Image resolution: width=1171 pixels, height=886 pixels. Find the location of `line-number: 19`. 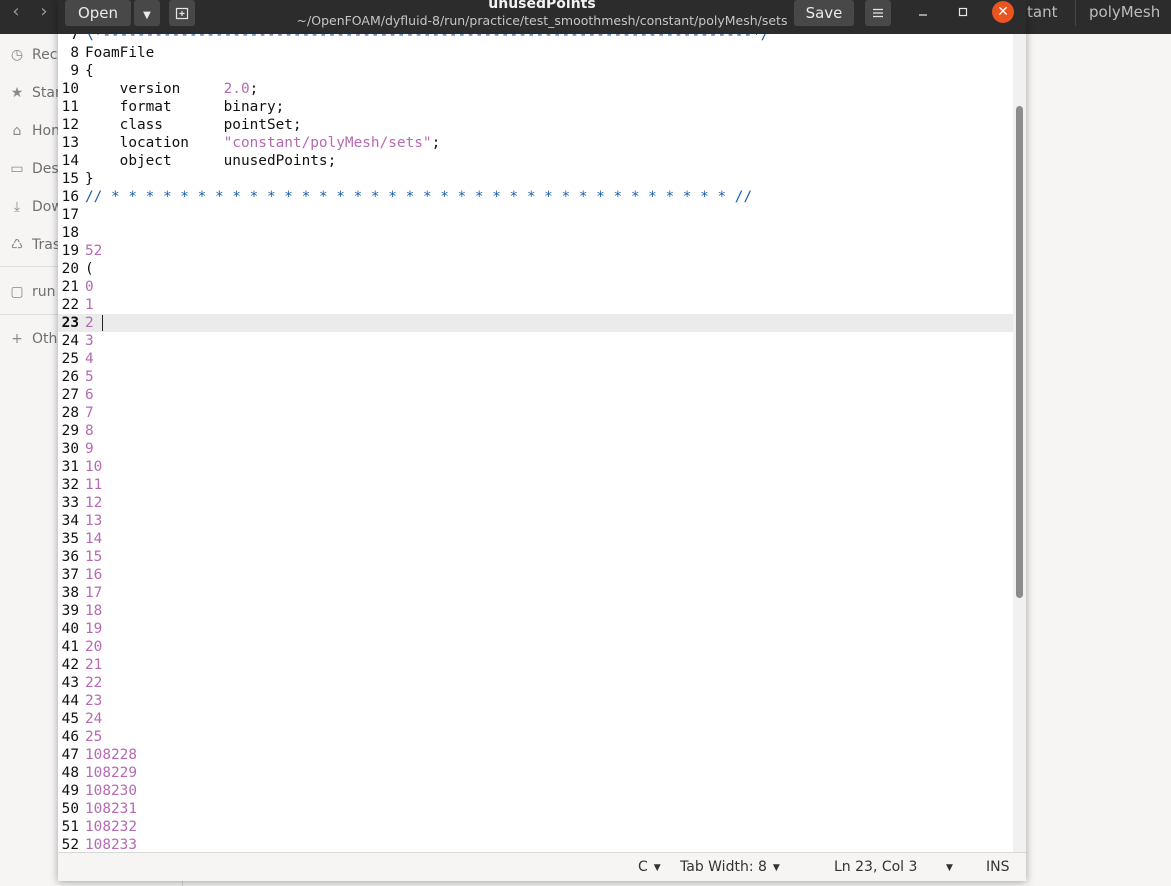

line-number: 19 is located at coordinates (70, 251).